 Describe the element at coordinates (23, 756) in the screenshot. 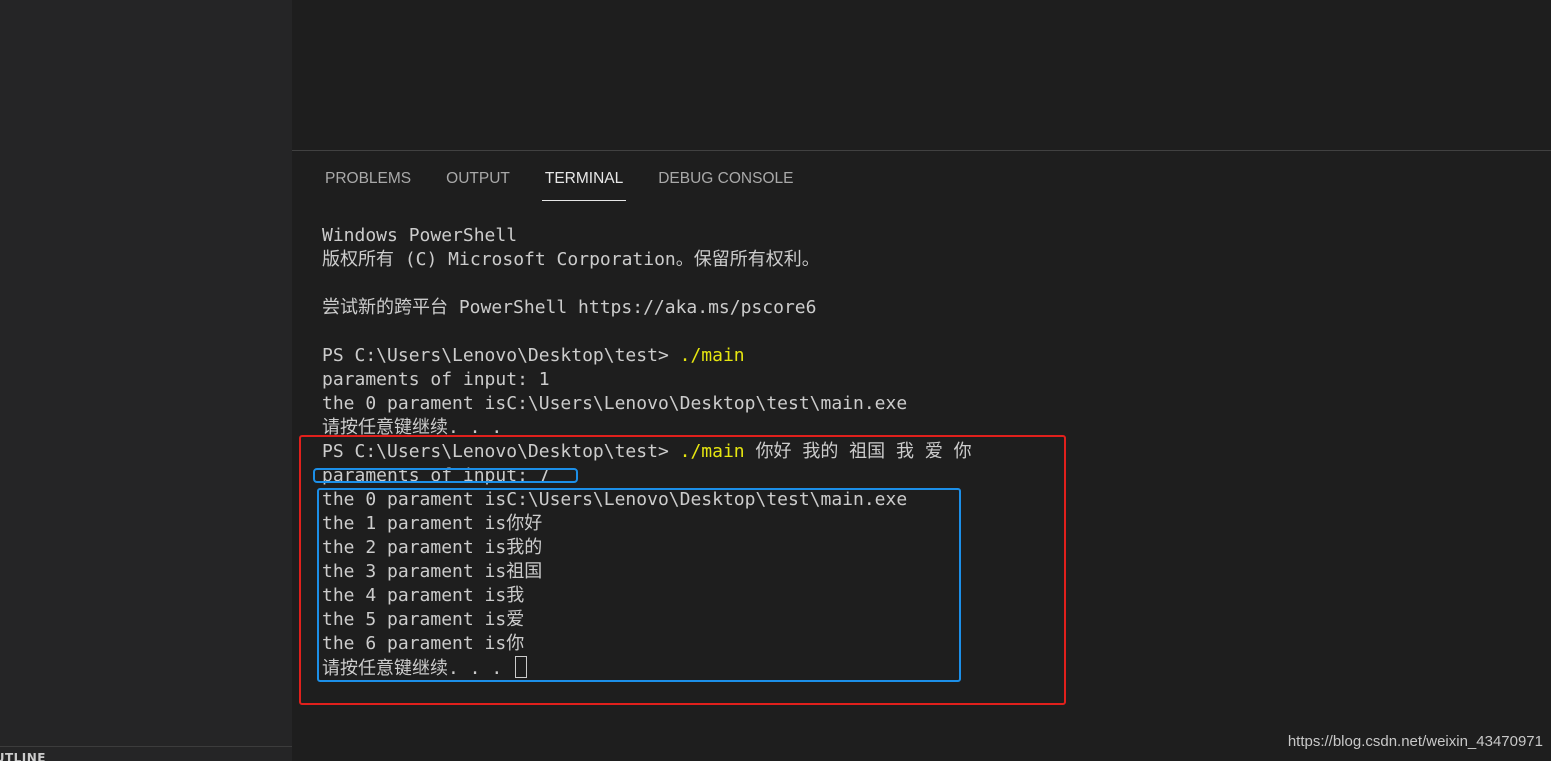

I see `outline-section-header: OUTLINE` at that location.